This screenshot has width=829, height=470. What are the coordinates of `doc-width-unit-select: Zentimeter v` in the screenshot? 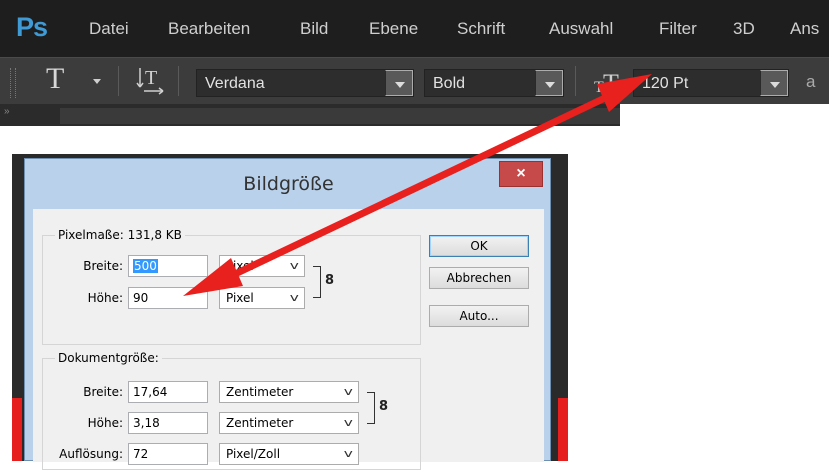 It's located at (289, 392).